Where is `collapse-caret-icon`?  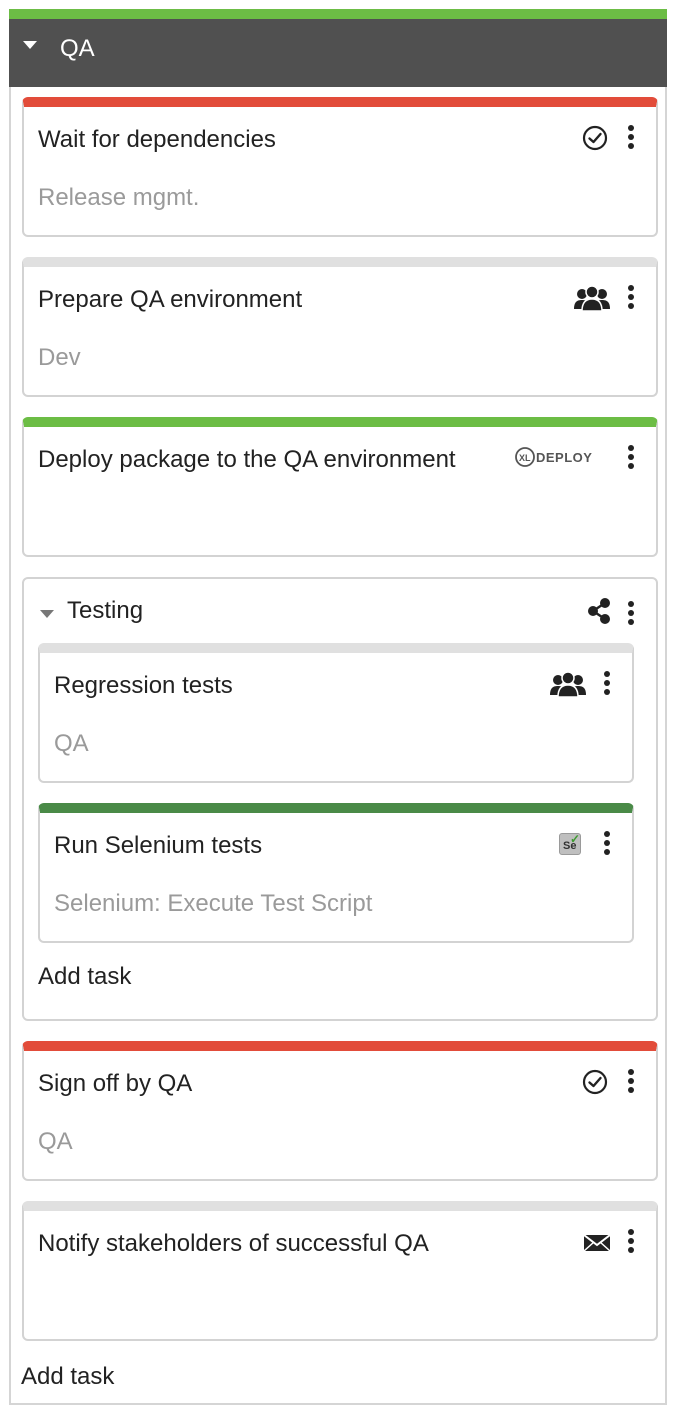
collapse-caret-icon is located at coordinates (30, 45).